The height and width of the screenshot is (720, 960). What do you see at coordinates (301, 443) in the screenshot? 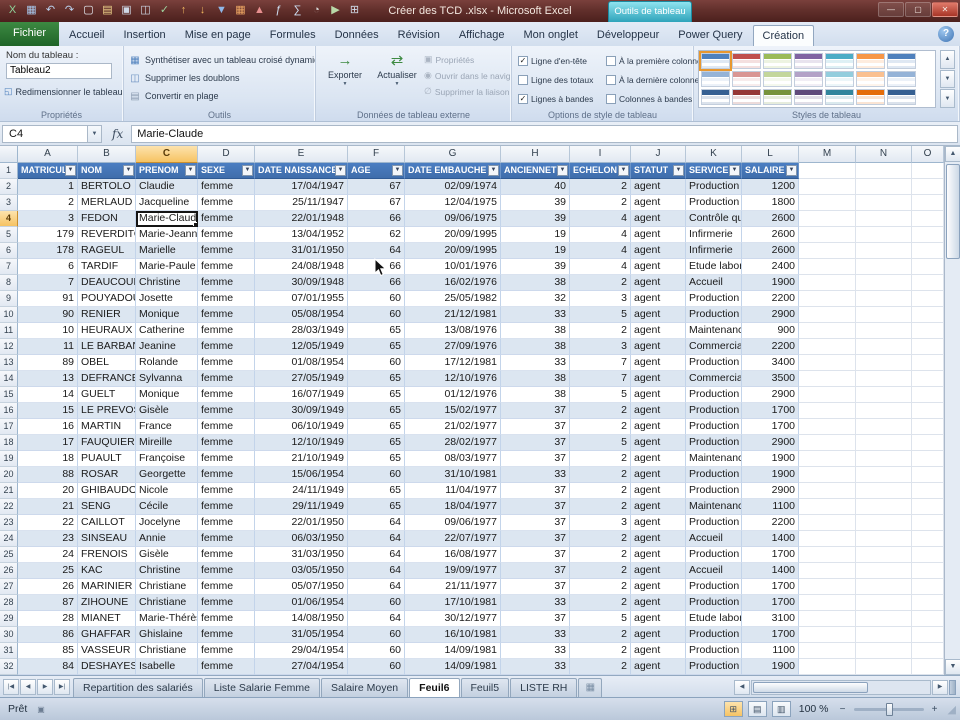
I see `cell: 12/10/1949` at bounding box center [301, 443].